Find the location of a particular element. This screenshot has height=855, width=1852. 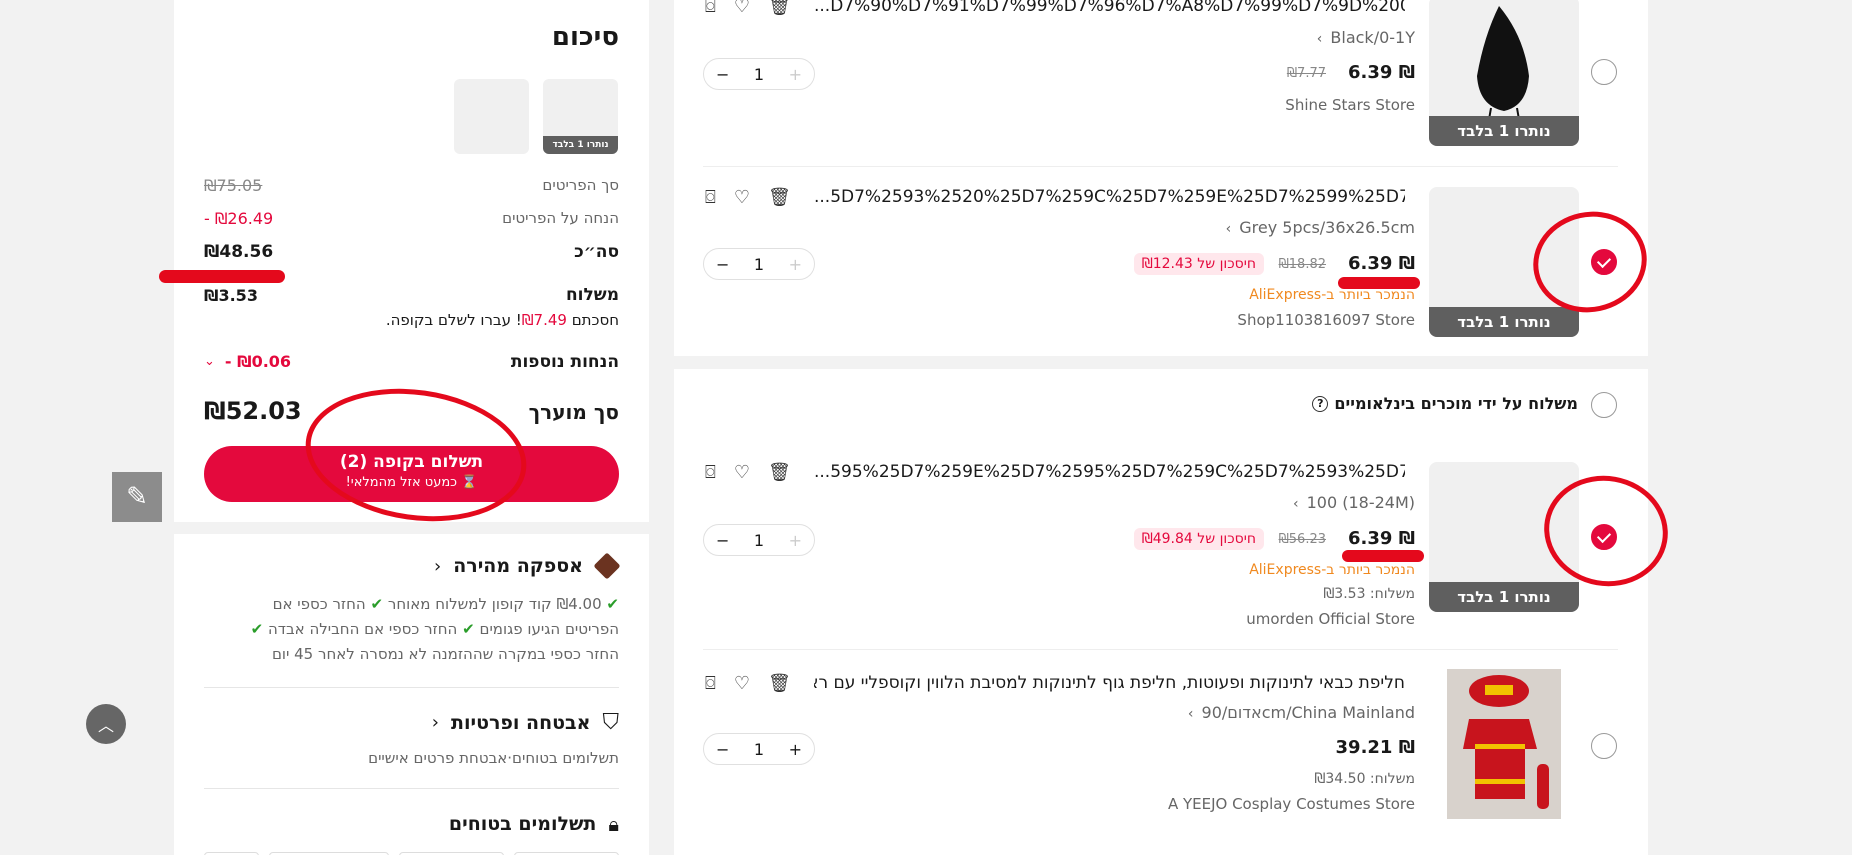

security-title: אבטחה ופרטיות is located at coordinates (520, 722).